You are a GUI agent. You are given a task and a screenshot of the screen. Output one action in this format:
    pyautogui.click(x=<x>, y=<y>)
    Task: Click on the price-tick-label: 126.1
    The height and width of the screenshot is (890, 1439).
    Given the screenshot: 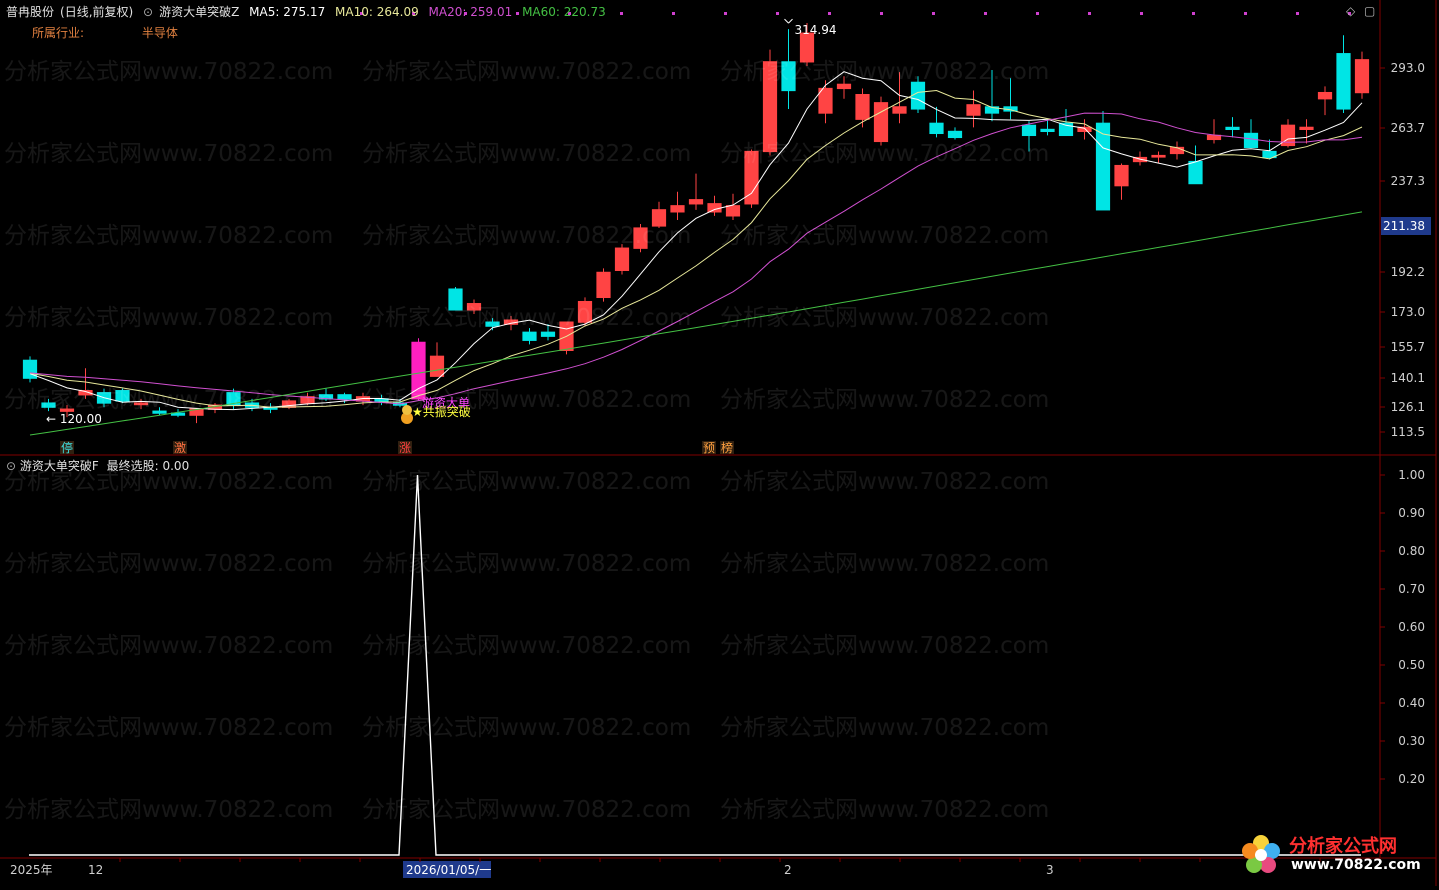 What is the action you would take?
    pyautogui.click(x=1408, y=407)
    